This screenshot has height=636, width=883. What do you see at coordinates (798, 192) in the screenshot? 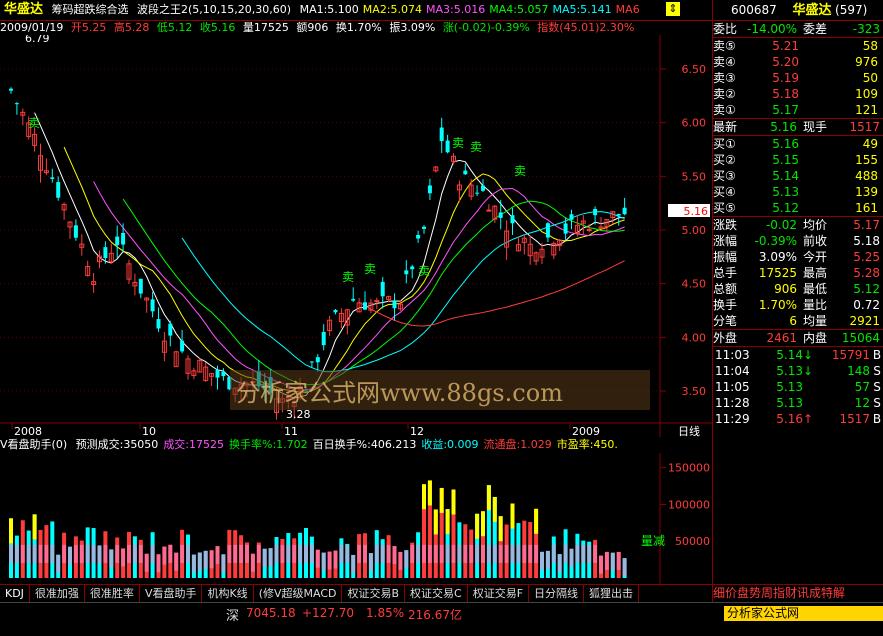
I see `buy-order-row: 买④ 5.13 139` at bounding box center [798, 192].